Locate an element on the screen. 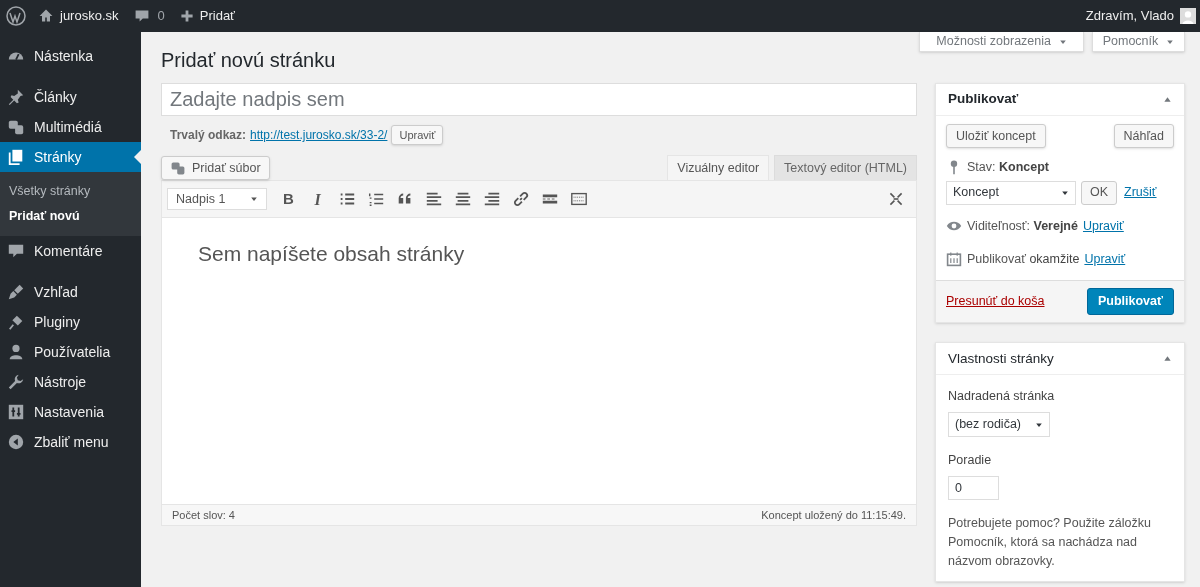 Image resolution: width=1200 pixels, height=587 pixels. meta-text: Viditeľnosť: Verejné is located at coordinates (1022, 226).